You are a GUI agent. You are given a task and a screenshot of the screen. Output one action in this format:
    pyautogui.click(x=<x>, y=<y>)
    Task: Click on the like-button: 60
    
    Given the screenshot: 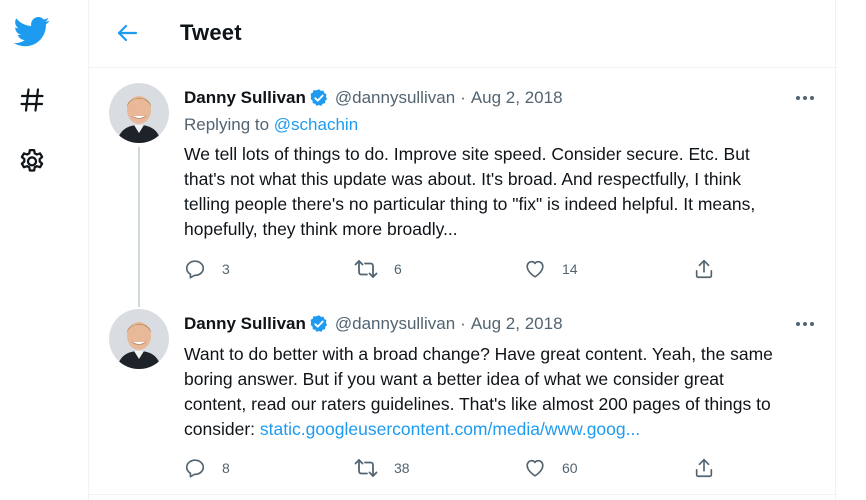 What is the action you would take?
    pyautogui.click(x=551, y=468)
    